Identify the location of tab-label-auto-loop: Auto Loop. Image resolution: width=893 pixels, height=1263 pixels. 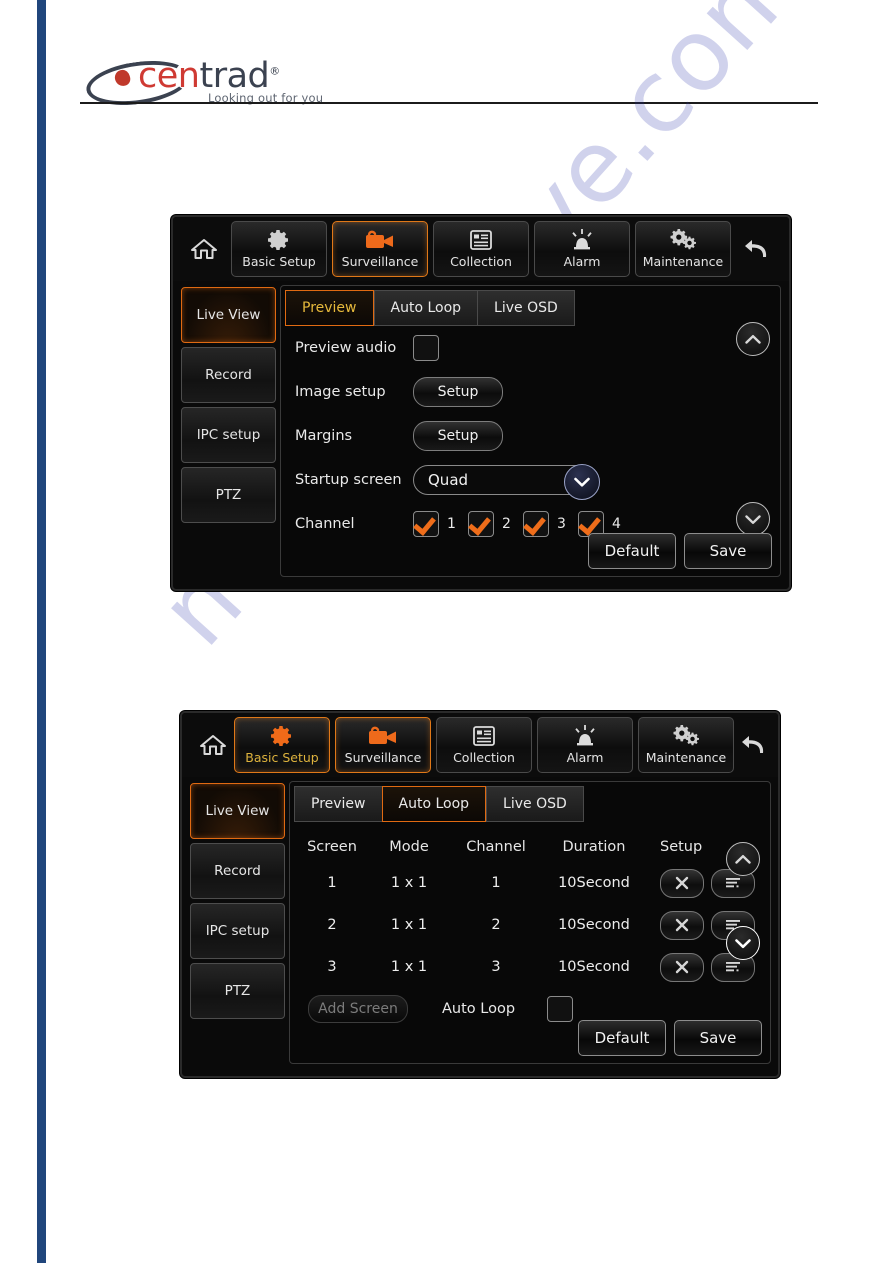
(434, 804).